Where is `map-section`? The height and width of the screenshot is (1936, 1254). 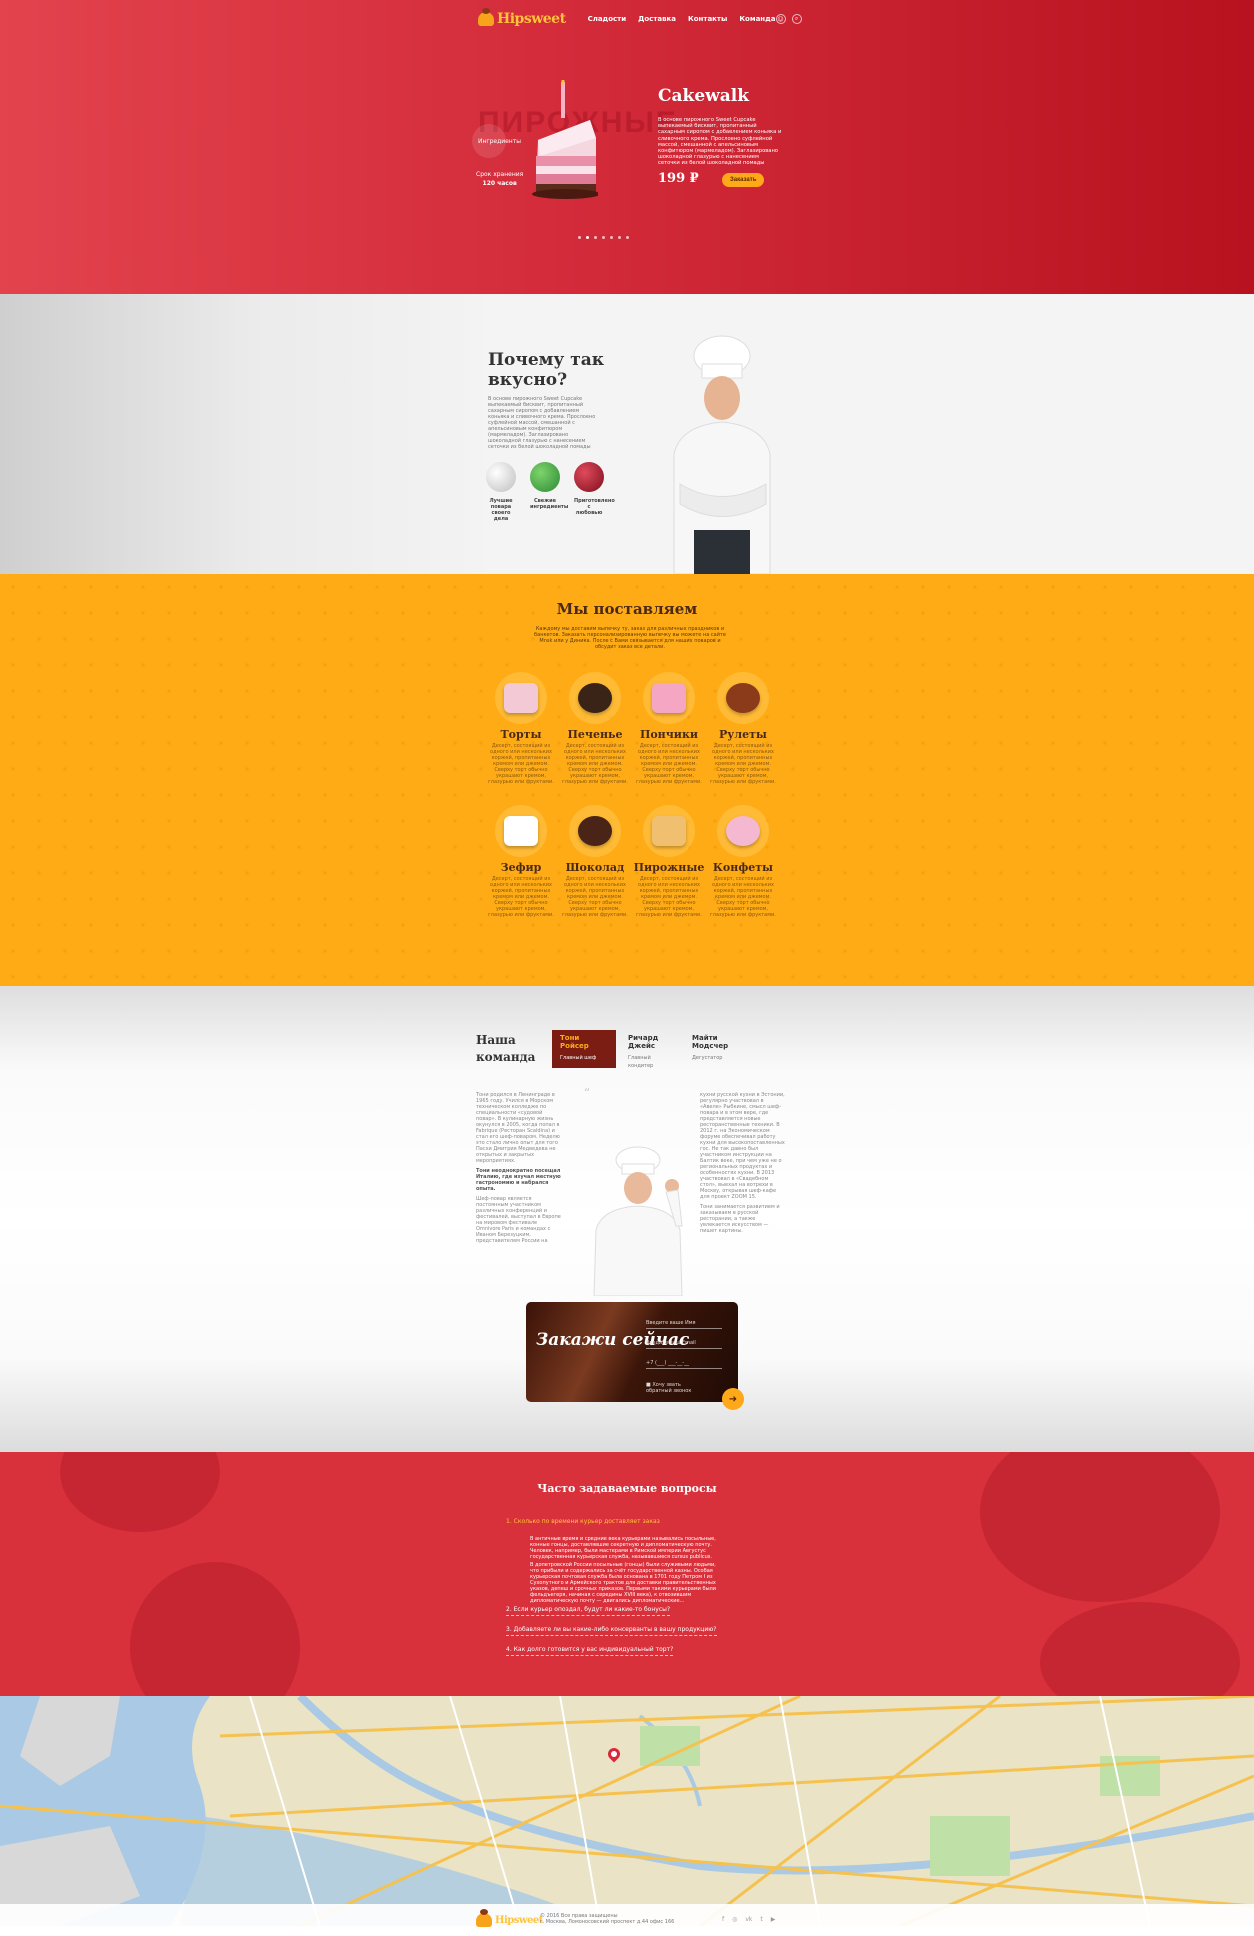 map-section is located at coordinates (627, 1811).